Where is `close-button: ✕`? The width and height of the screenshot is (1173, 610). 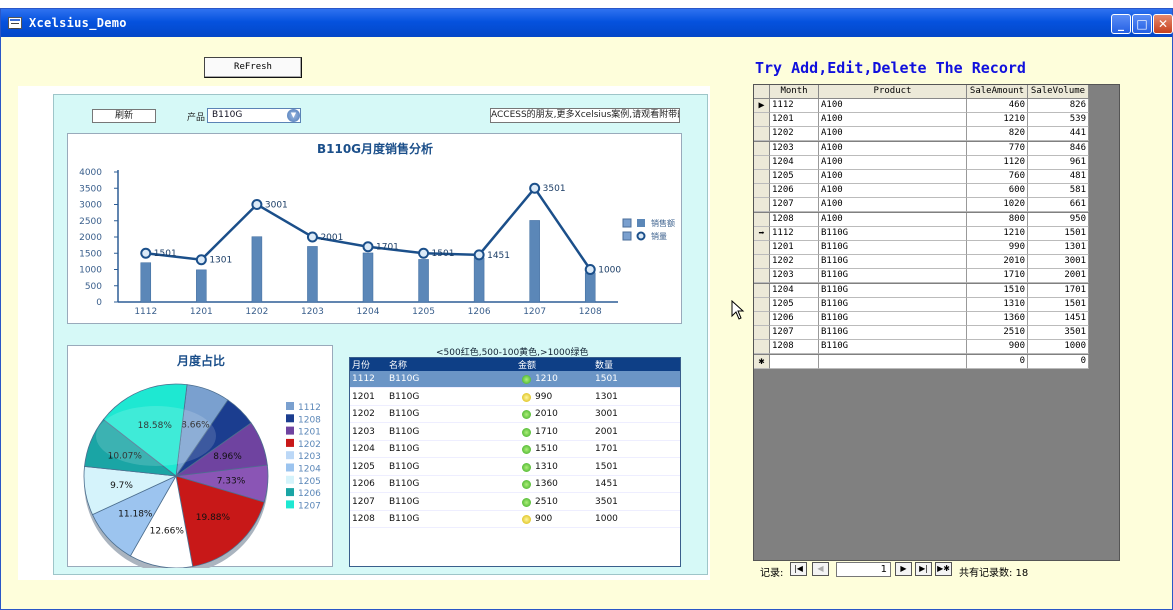 close-button: ✕ is located at coordinates (1163, 24).